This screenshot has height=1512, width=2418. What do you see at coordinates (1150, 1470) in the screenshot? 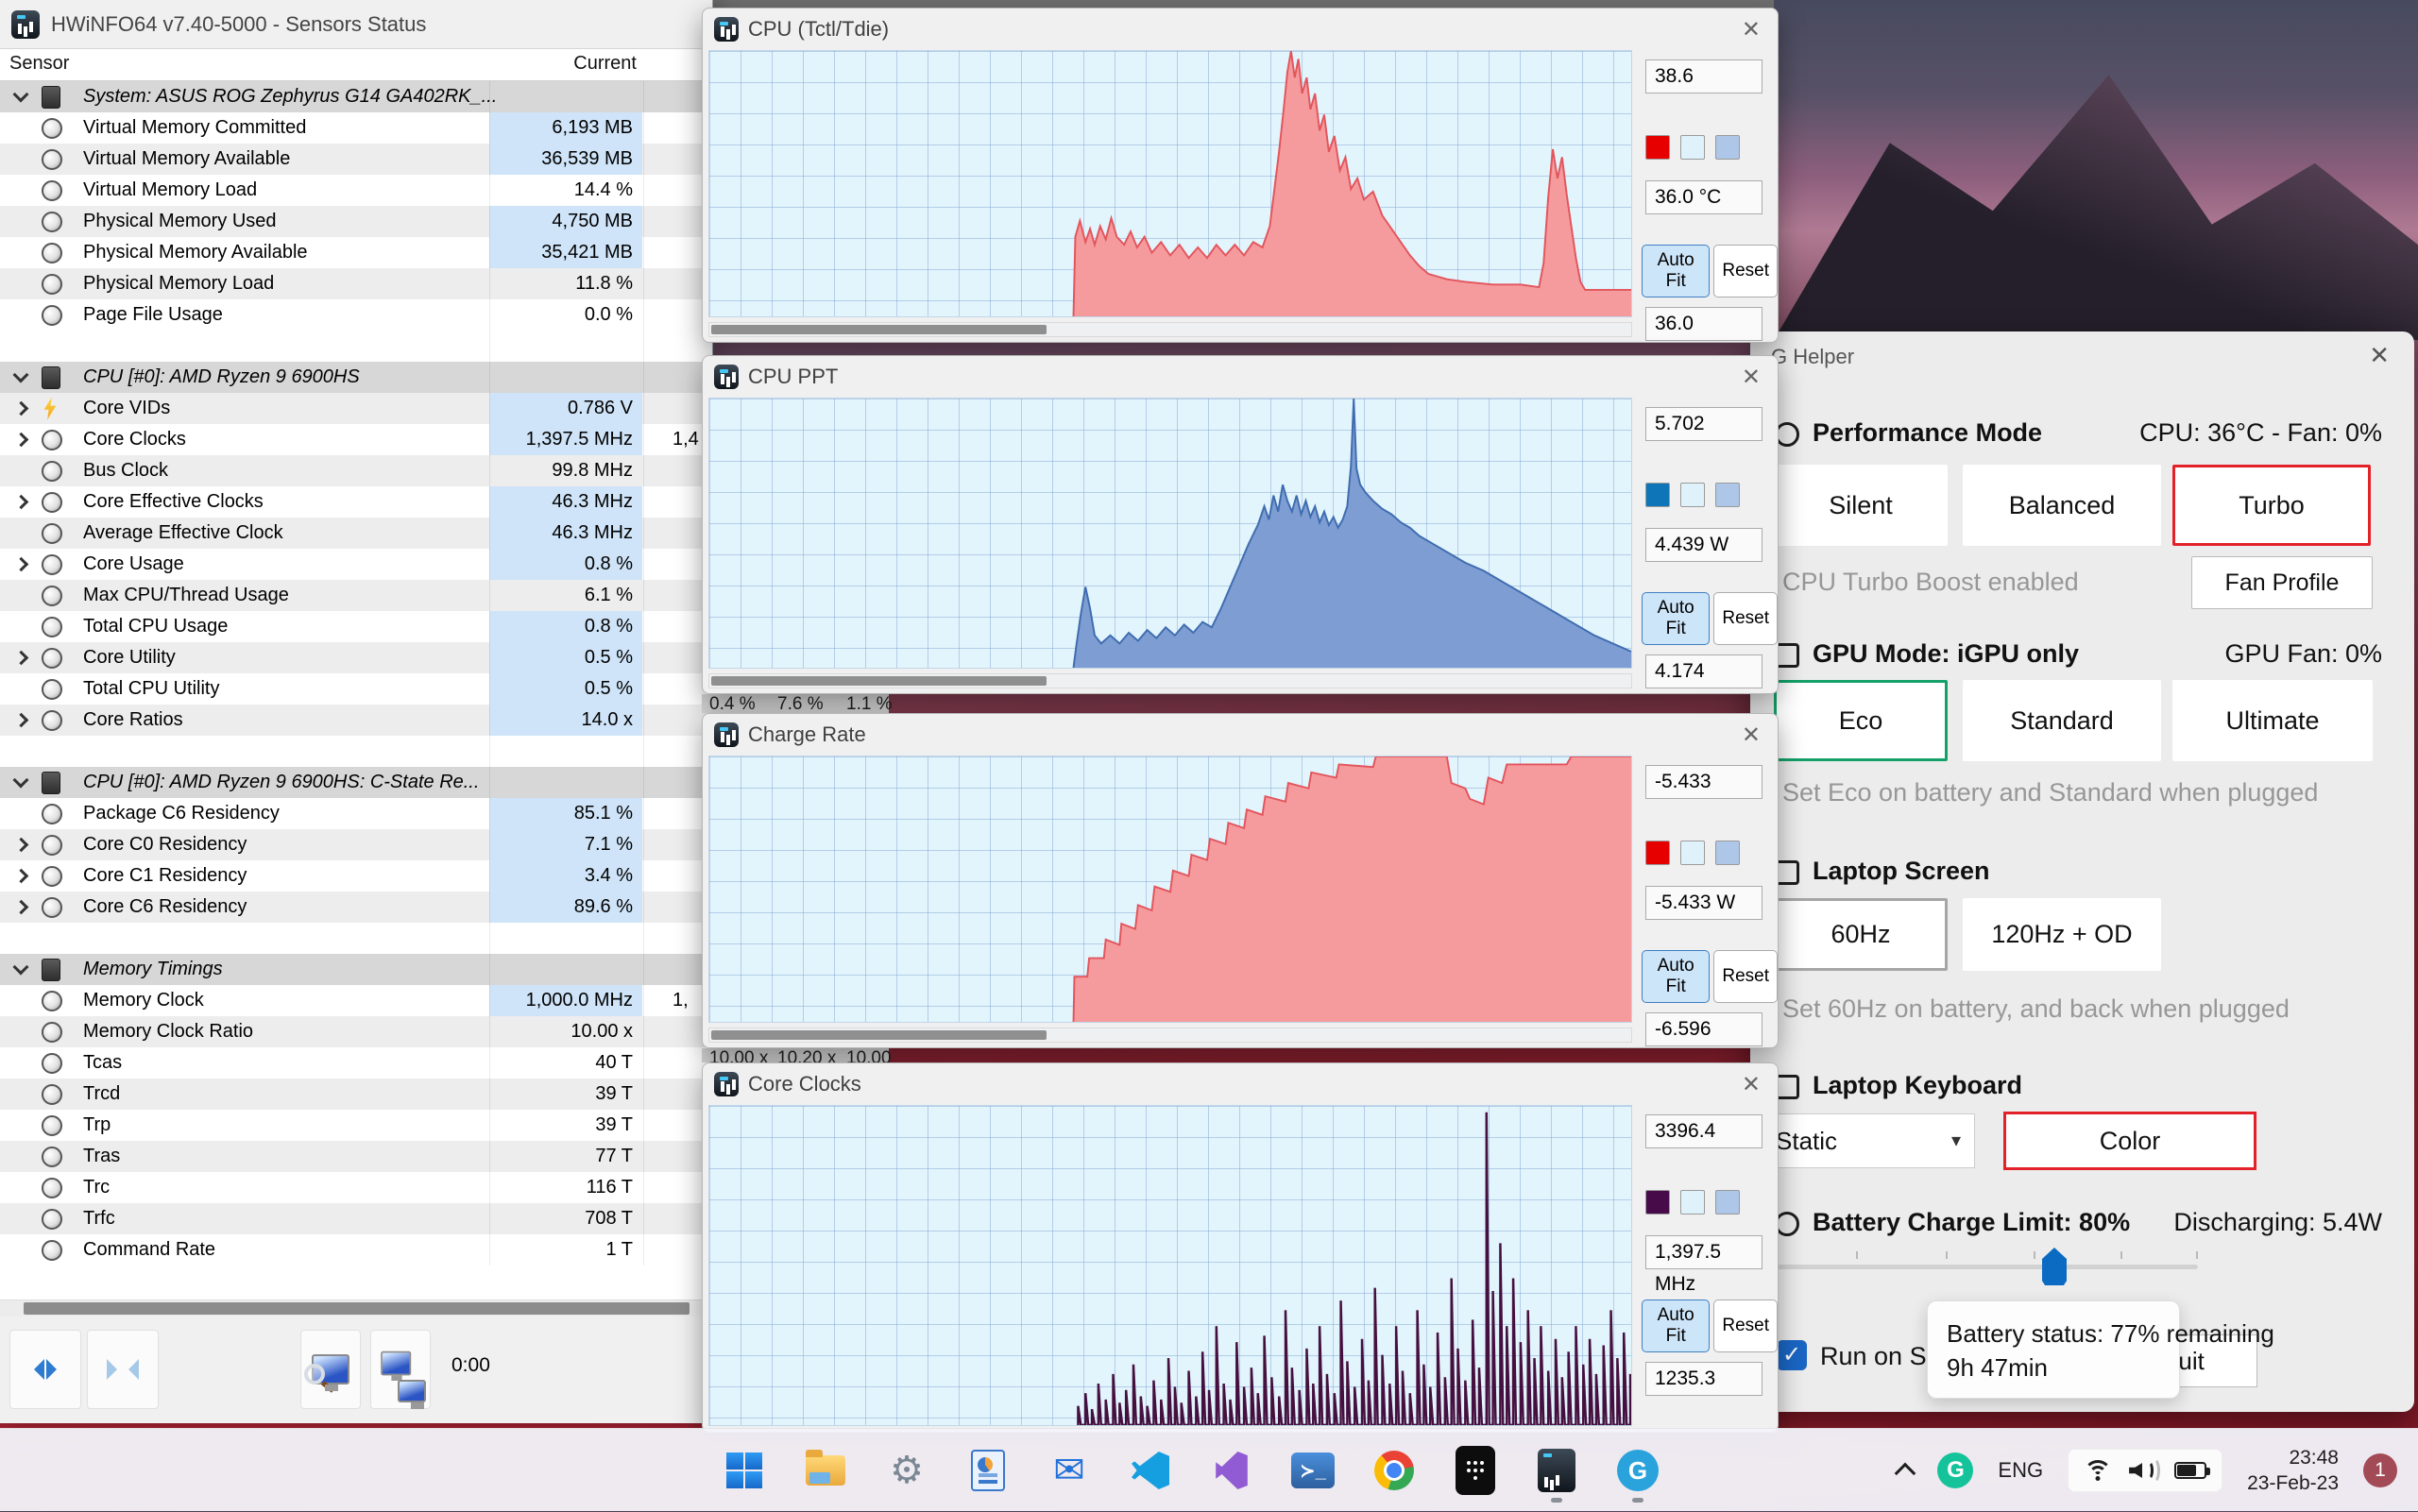
I see `vscode-taskbar-icon` at bounding box center [1150, 1470].